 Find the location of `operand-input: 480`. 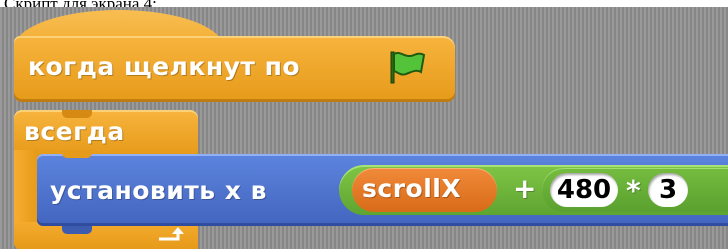

operand-input: 480 is located at coordinates (584, 190).